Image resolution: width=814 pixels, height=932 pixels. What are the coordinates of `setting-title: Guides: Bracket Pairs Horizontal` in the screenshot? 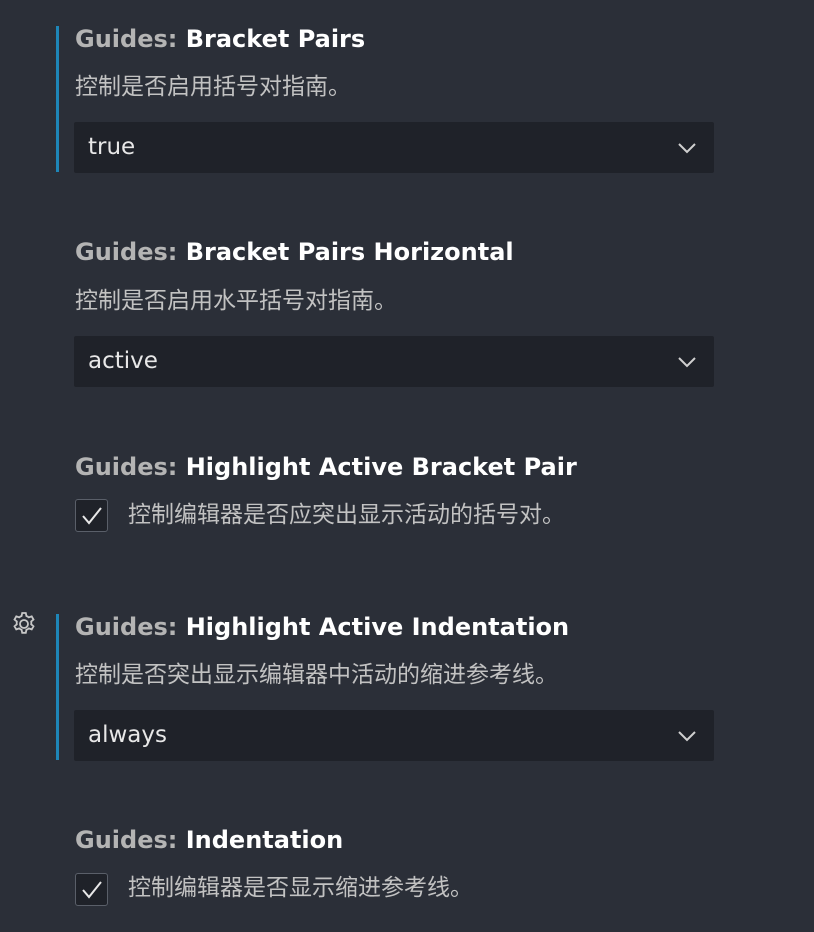 It's located at (294, 252).